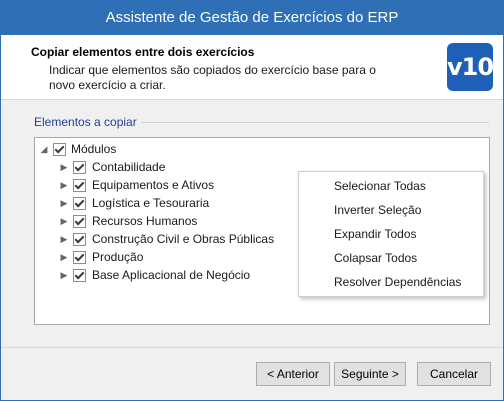 This screenshot has width=504, height=401. I want to click on tree-item-label: Base Aplicacional de Negócio, so click(171, 275).